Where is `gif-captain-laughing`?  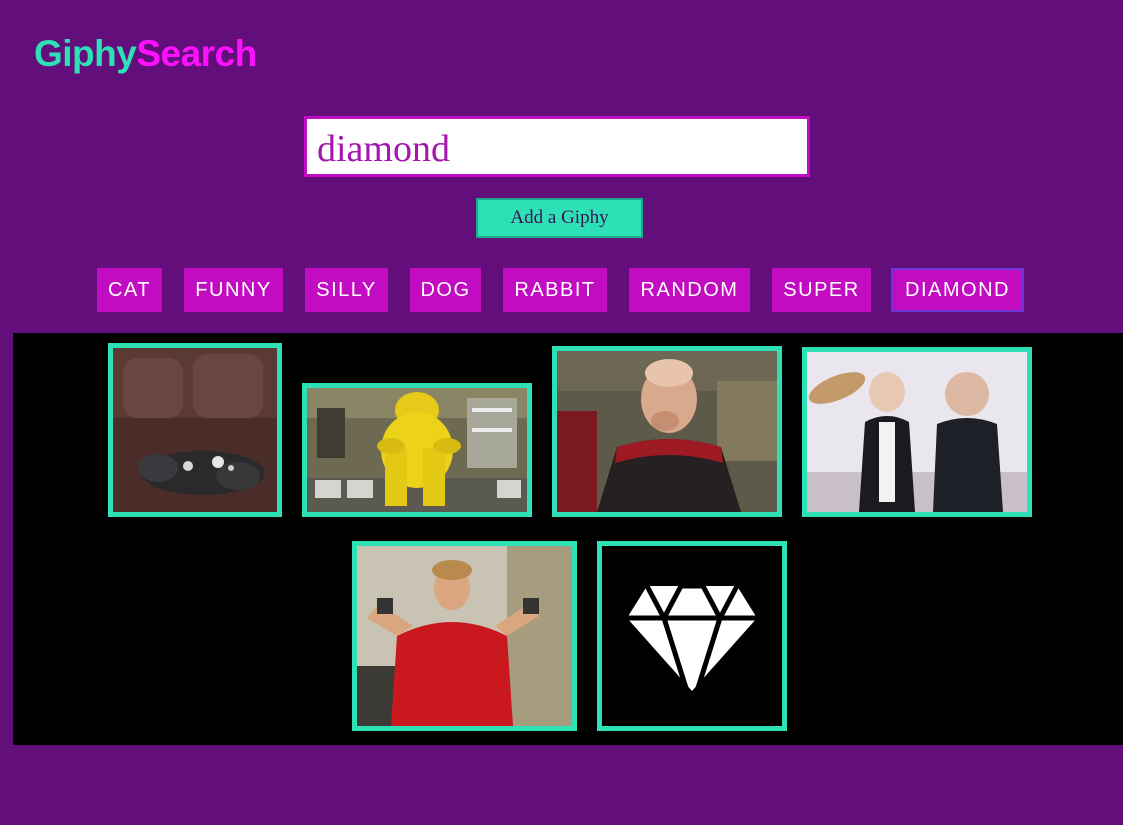 gif-captain-laughing is located at coordinates (667, 431).